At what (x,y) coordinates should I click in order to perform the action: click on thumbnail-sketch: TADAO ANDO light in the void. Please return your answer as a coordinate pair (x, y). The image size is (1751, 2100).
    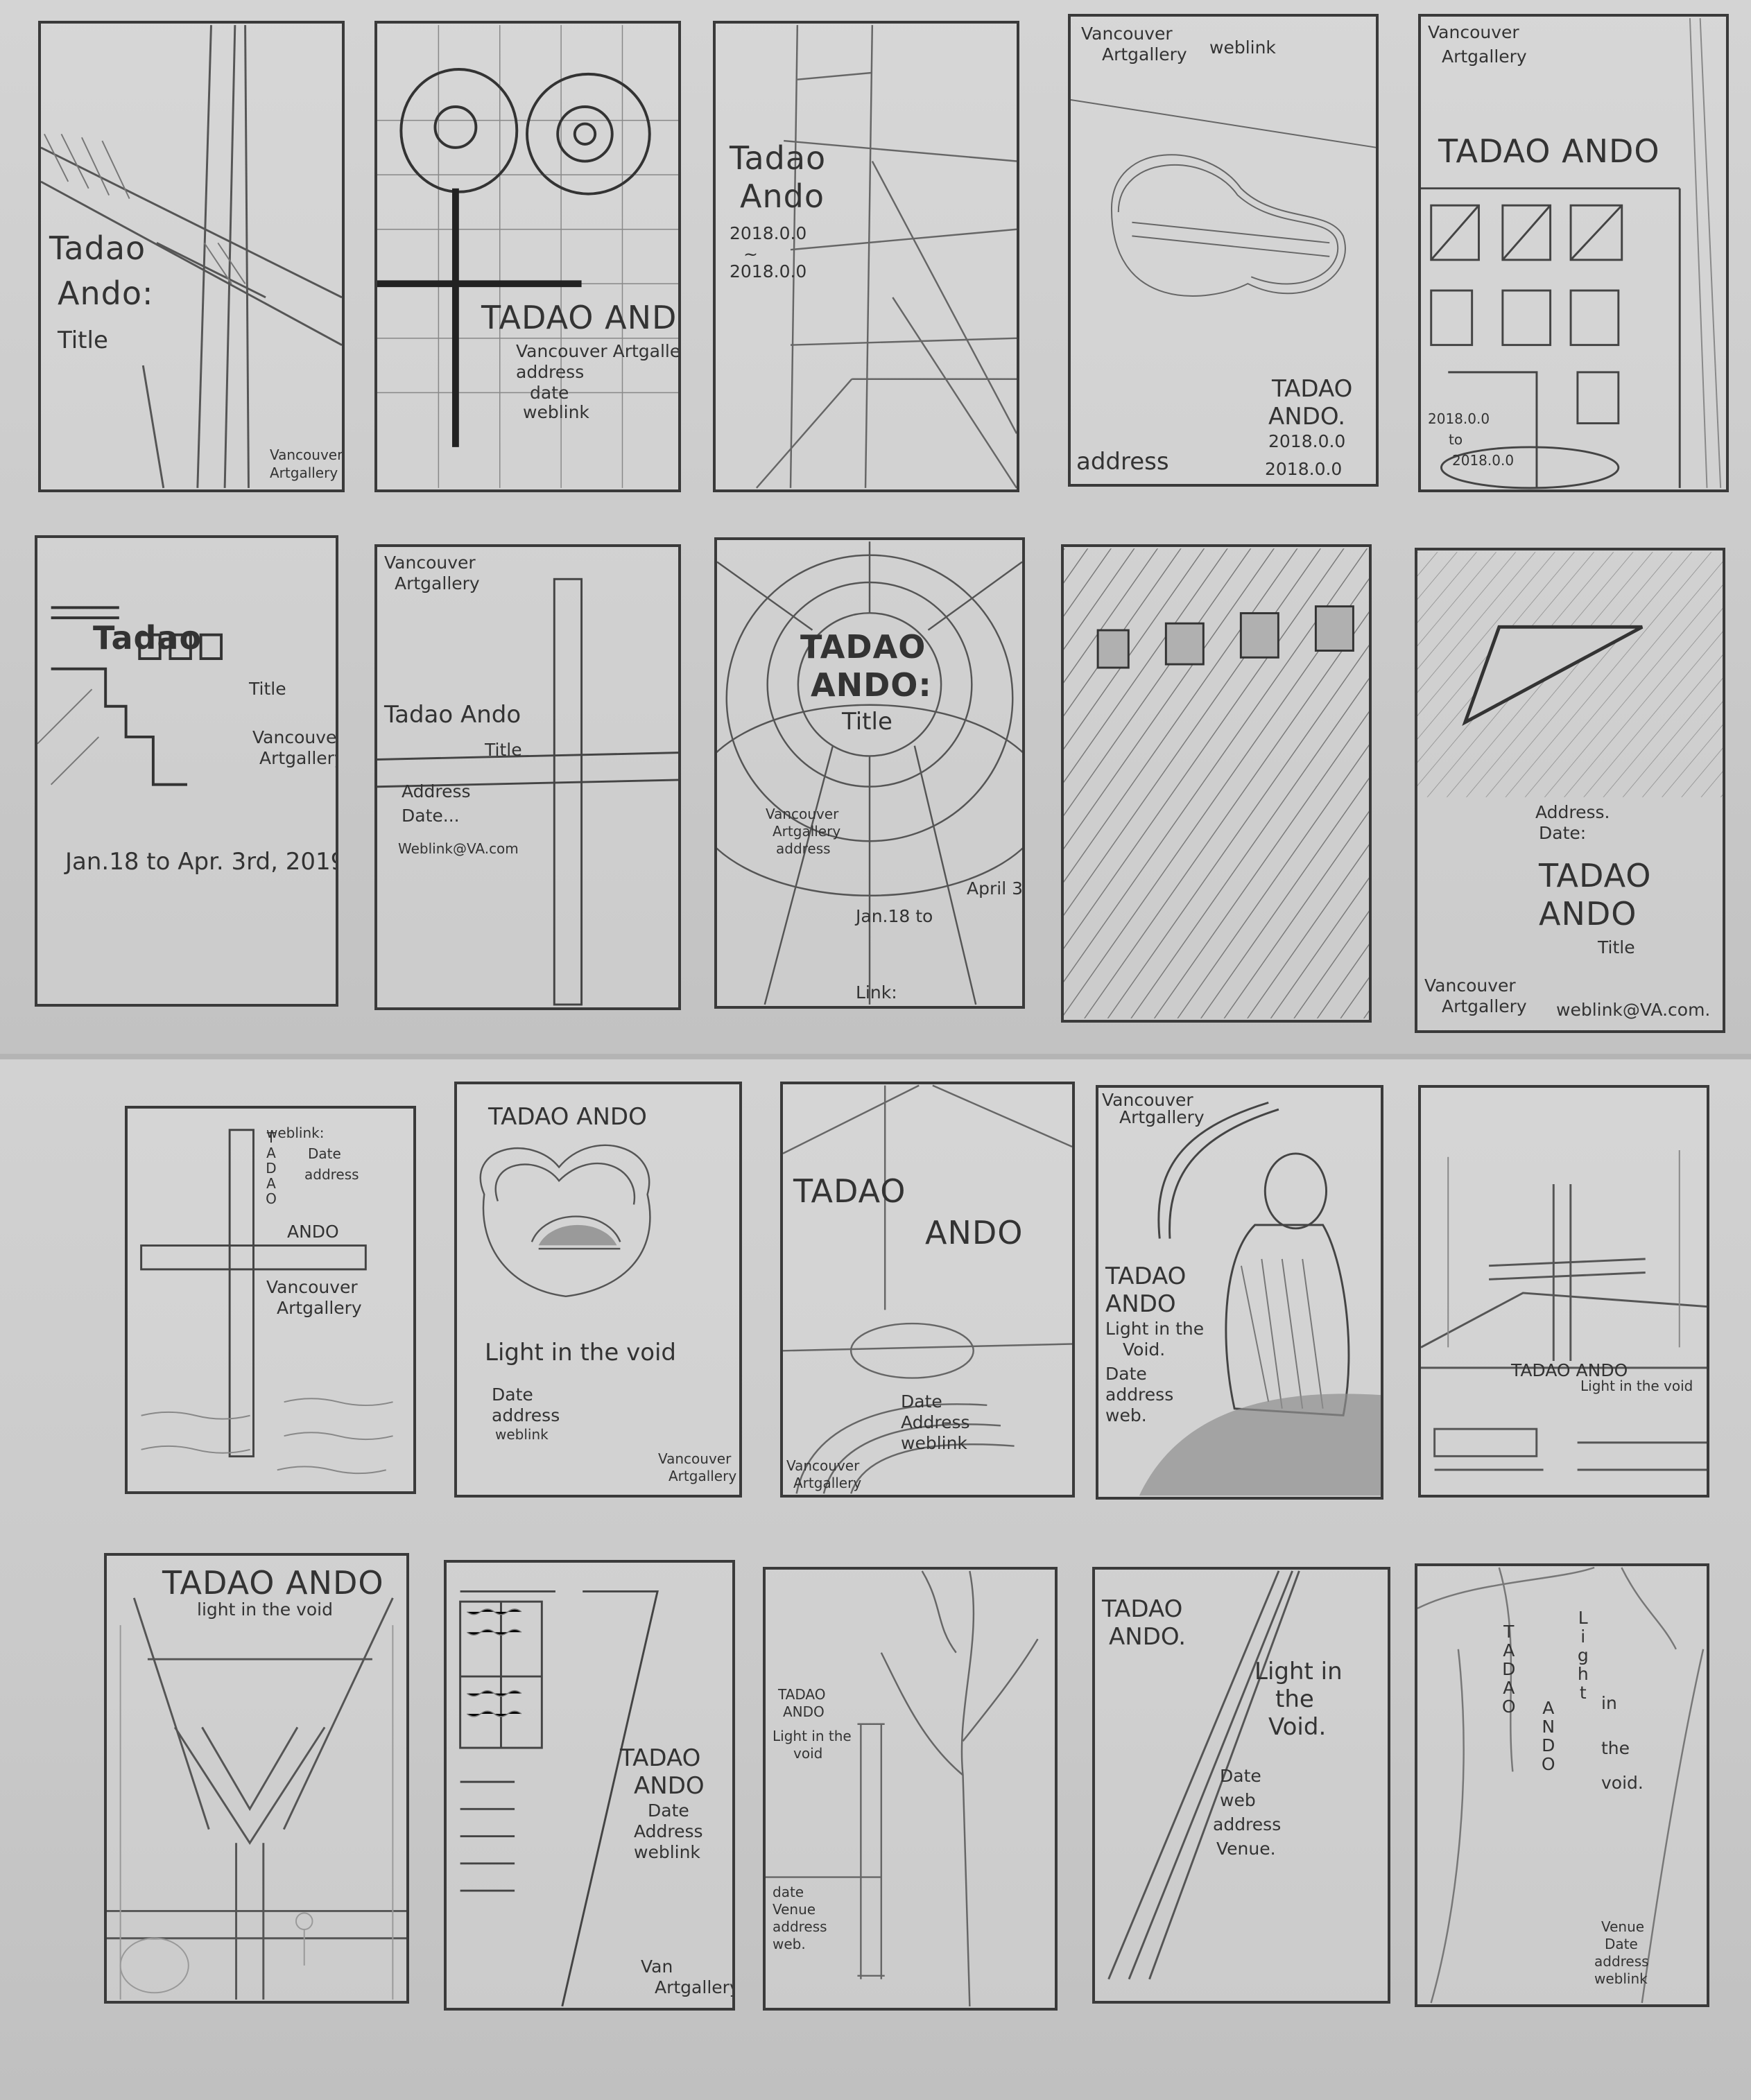
    Looking at the image, I should click on (256, 1778).